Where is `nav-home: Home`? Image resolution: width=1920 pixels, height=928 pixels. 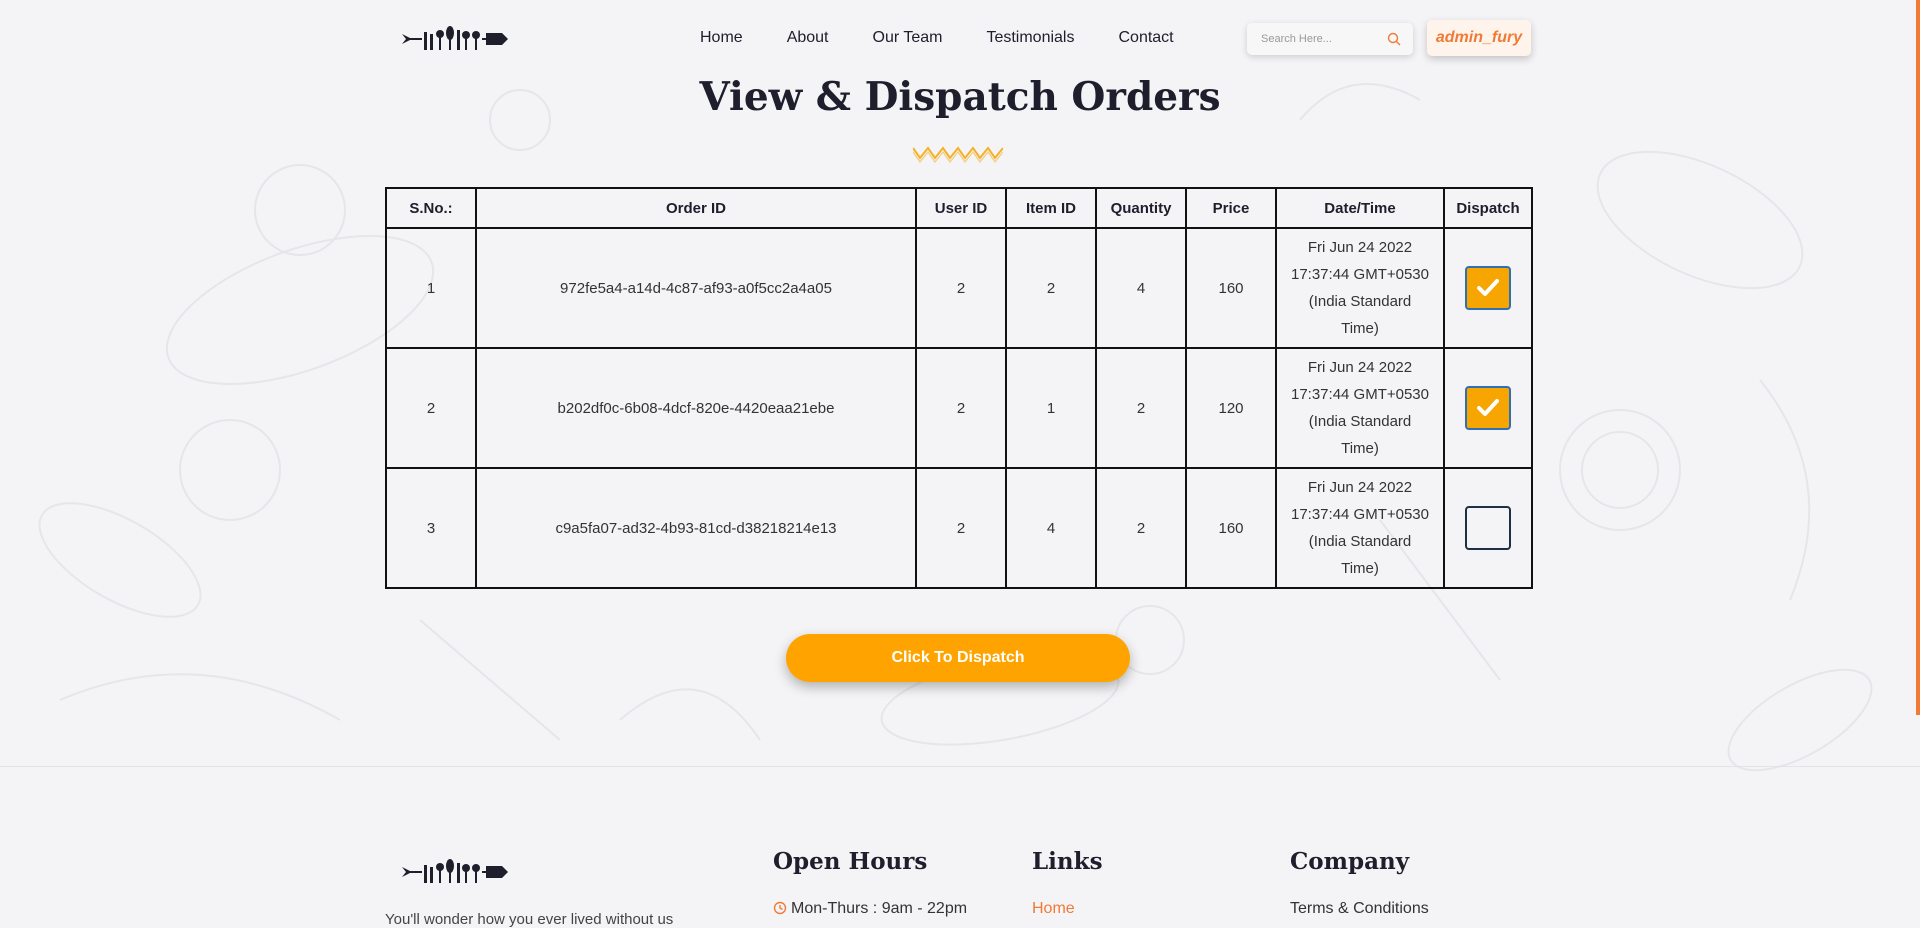 nav-home: Home is located at coordinates (721, 38).